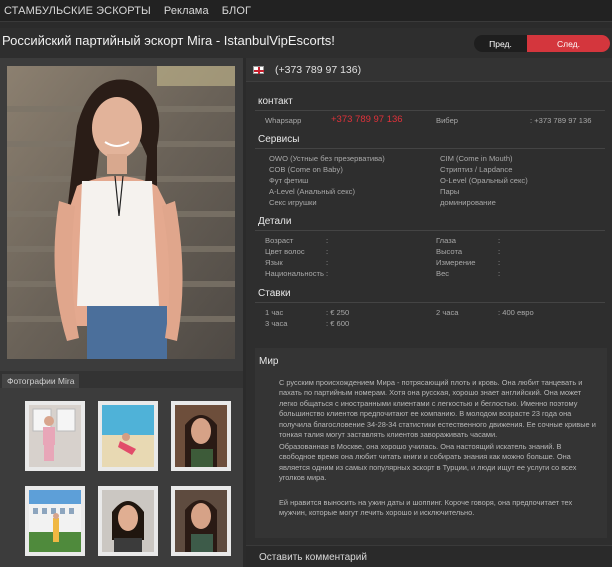  Describe the element at coordinates (274, 262) in the screenshot. I see `detail-language-label: Язык` at that location.